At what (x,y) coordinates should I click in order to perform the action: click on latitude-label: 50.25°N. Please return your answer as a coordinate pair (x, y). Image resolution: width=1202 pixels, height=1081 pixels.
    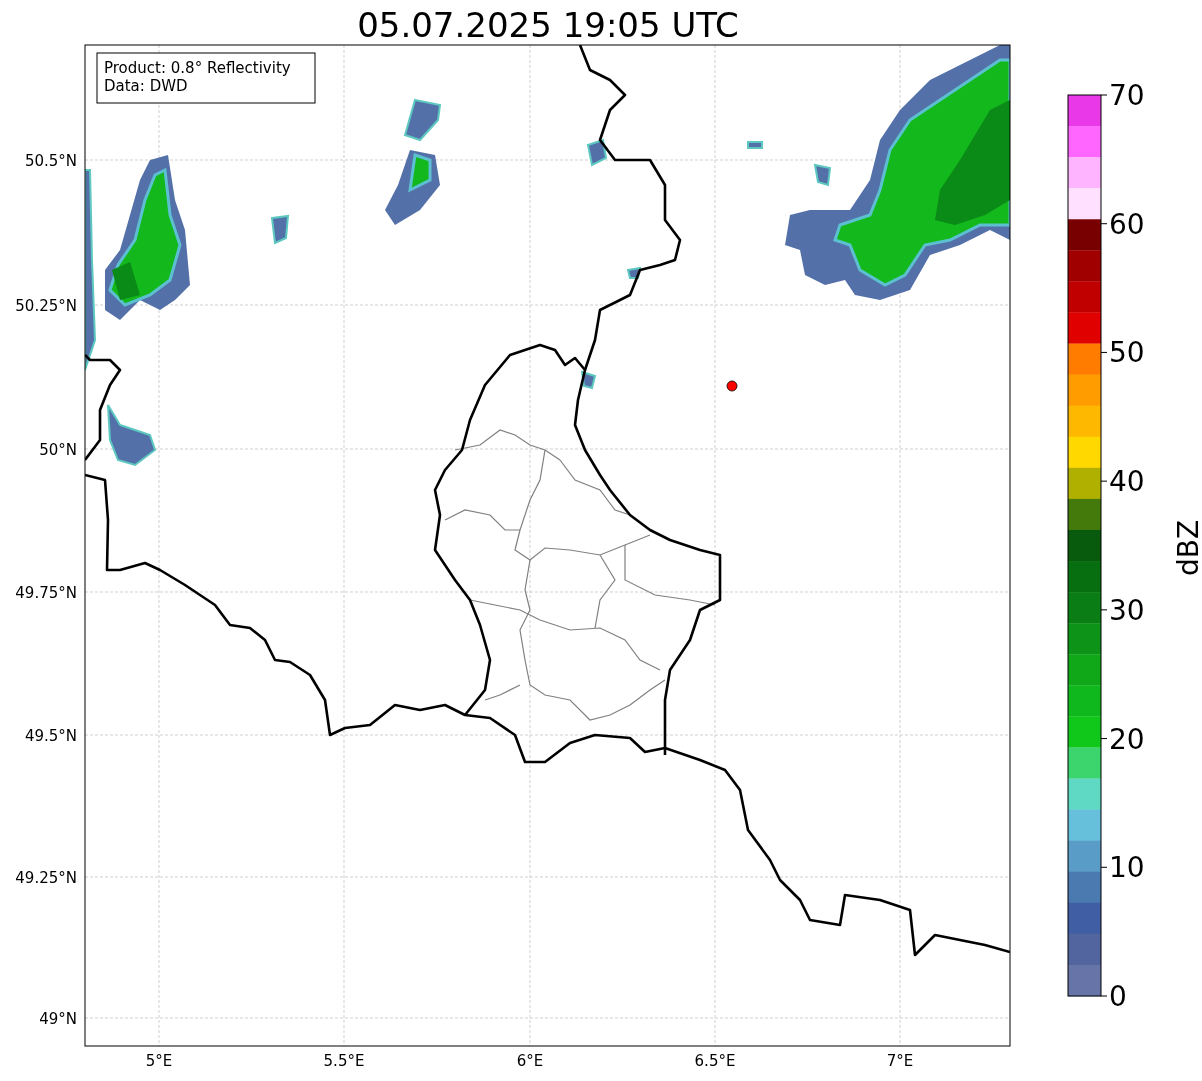
    Looking at the image, I should click on (46, 306).